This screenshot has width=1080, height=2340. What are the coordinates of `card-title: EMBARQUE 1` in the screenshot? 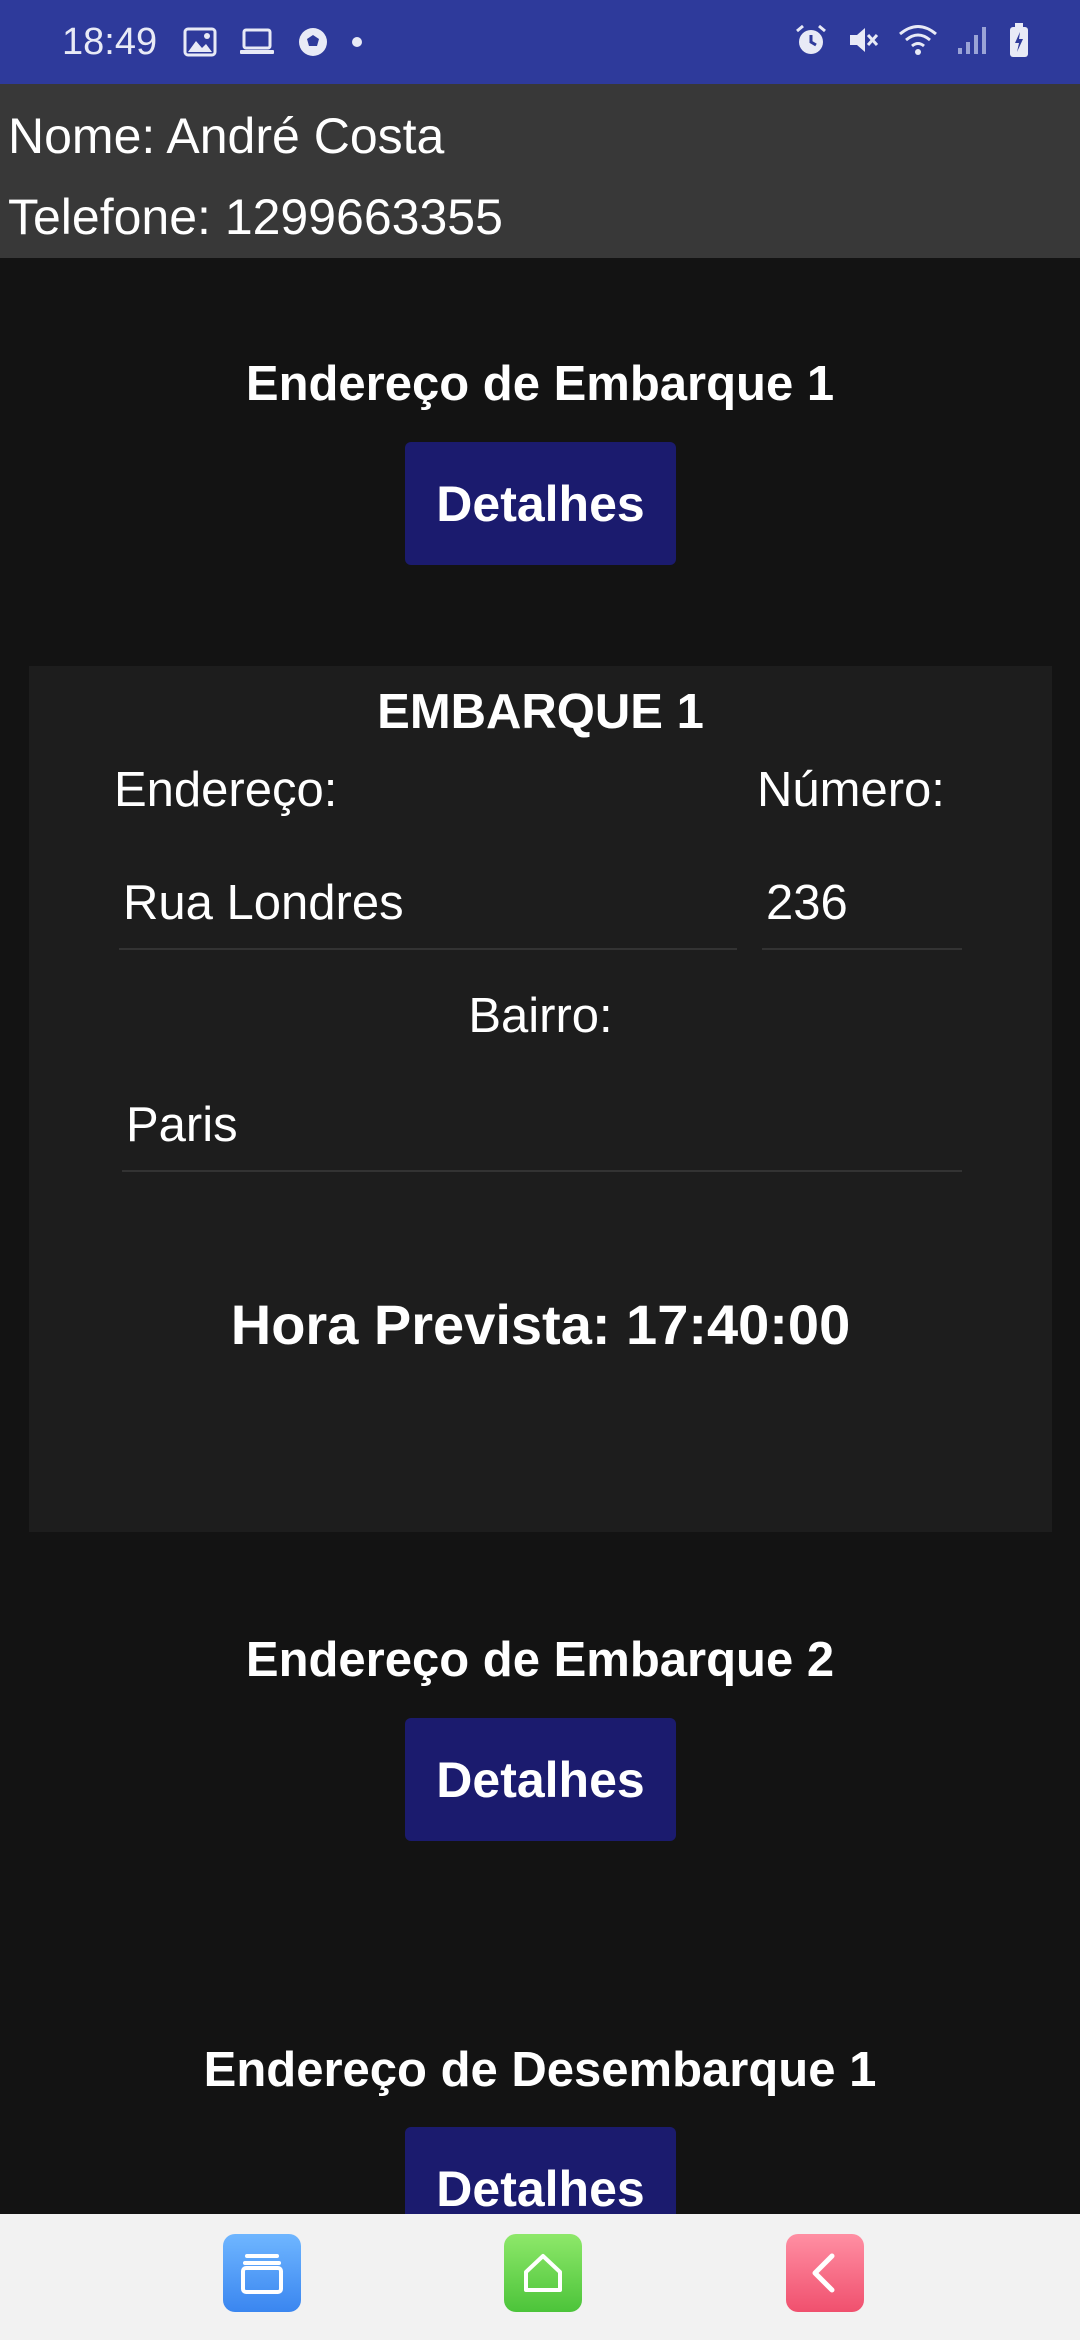 It's located at (540, 712).